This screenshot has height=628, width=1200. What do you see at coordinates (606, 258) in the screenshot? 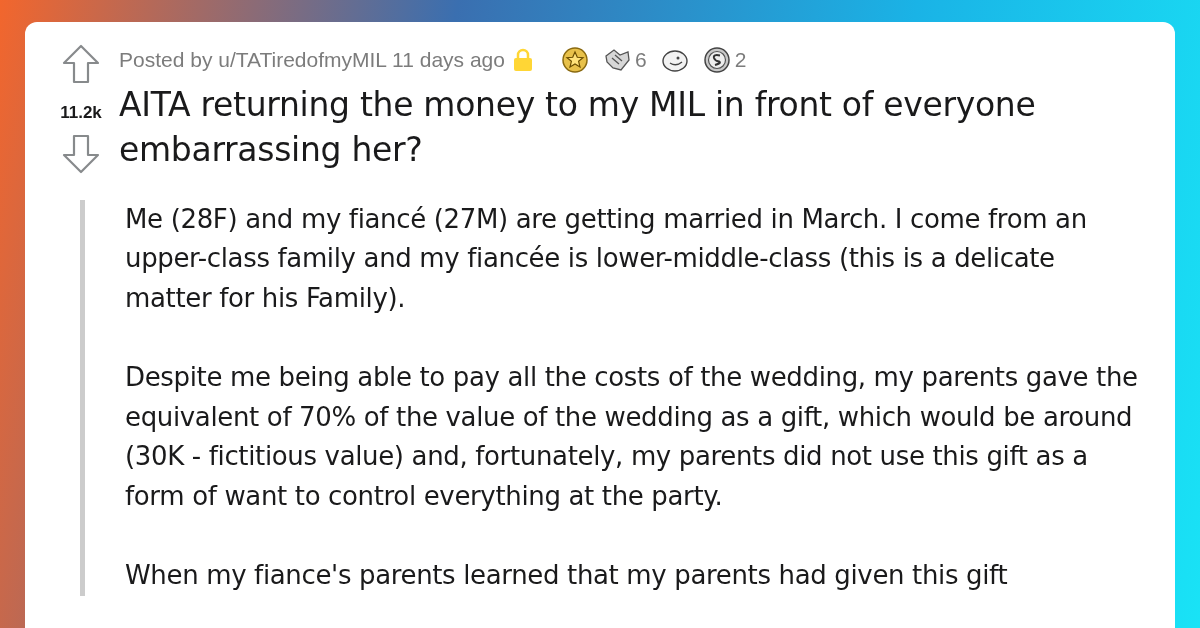
I see `body-paragraph: Me (28F) and my fiancé (27M) are getting married in March. I come from an upper-class family and my fiancée is lower-middle-class (this is a delicate matter for his Family).` at bounding box center [606, 258].